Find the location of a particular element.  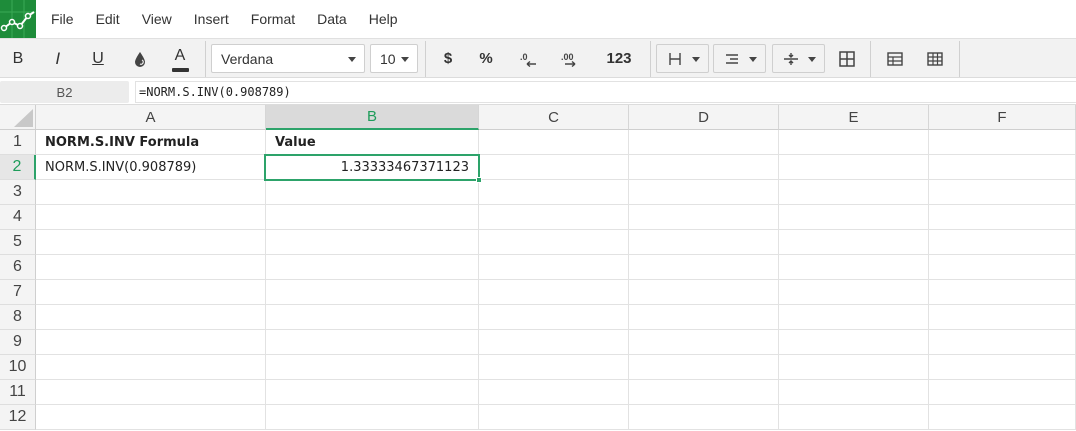

font-color-button: A is located at coordinates (180, 58).